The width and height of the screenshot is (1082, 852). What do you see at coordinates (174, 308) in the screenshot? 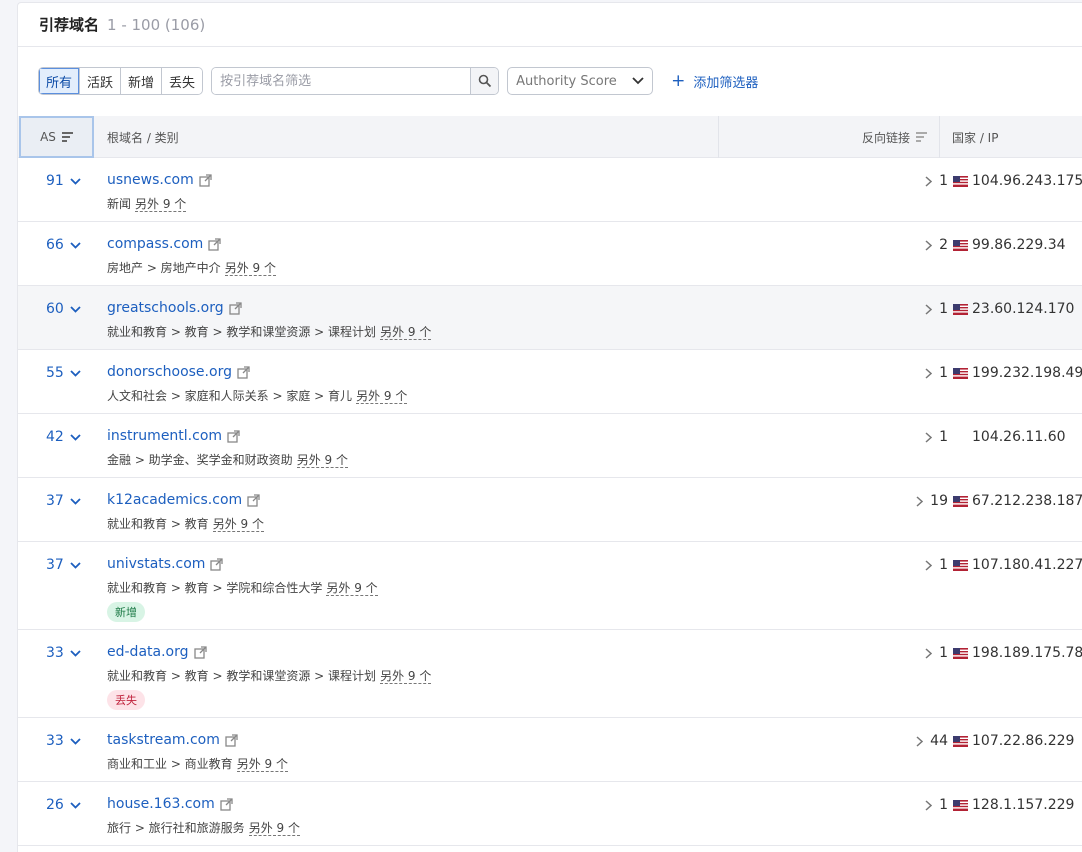
I see `domain-link: greatschools.org` at bounding box center [174, 308].